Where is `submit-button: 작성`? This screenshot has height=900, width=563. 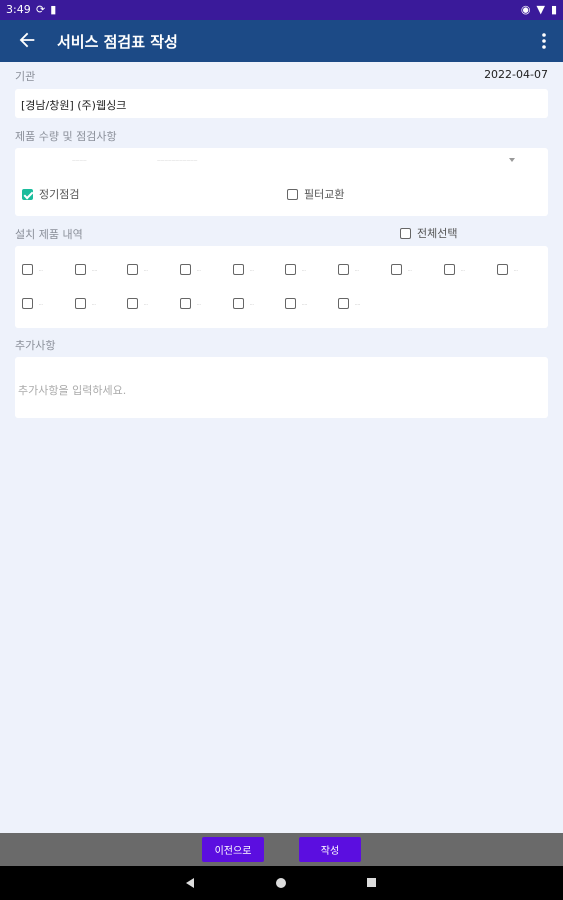
submit-button: 작성 is located at coordinates (330, 849).